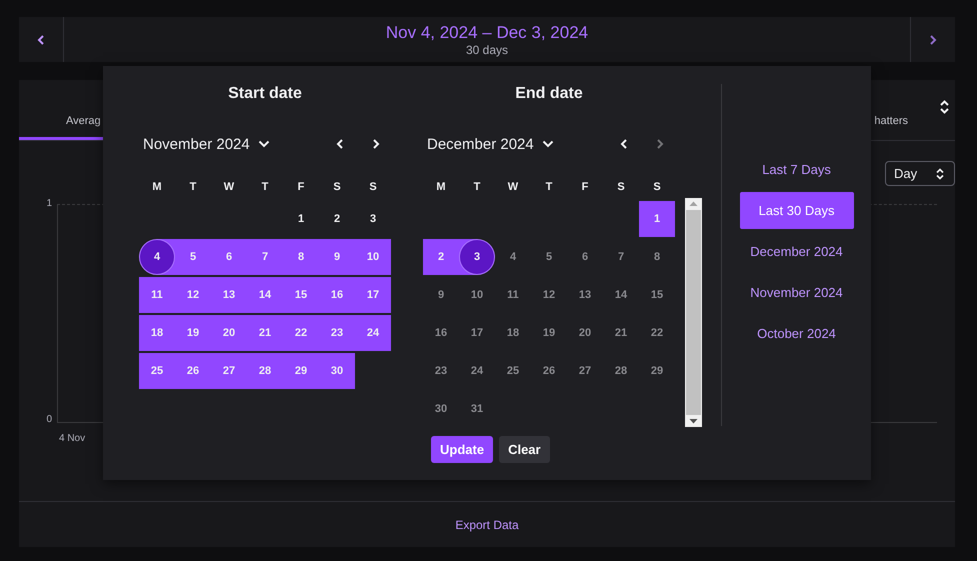  I want to click on sort-icon, so click(944, 107).